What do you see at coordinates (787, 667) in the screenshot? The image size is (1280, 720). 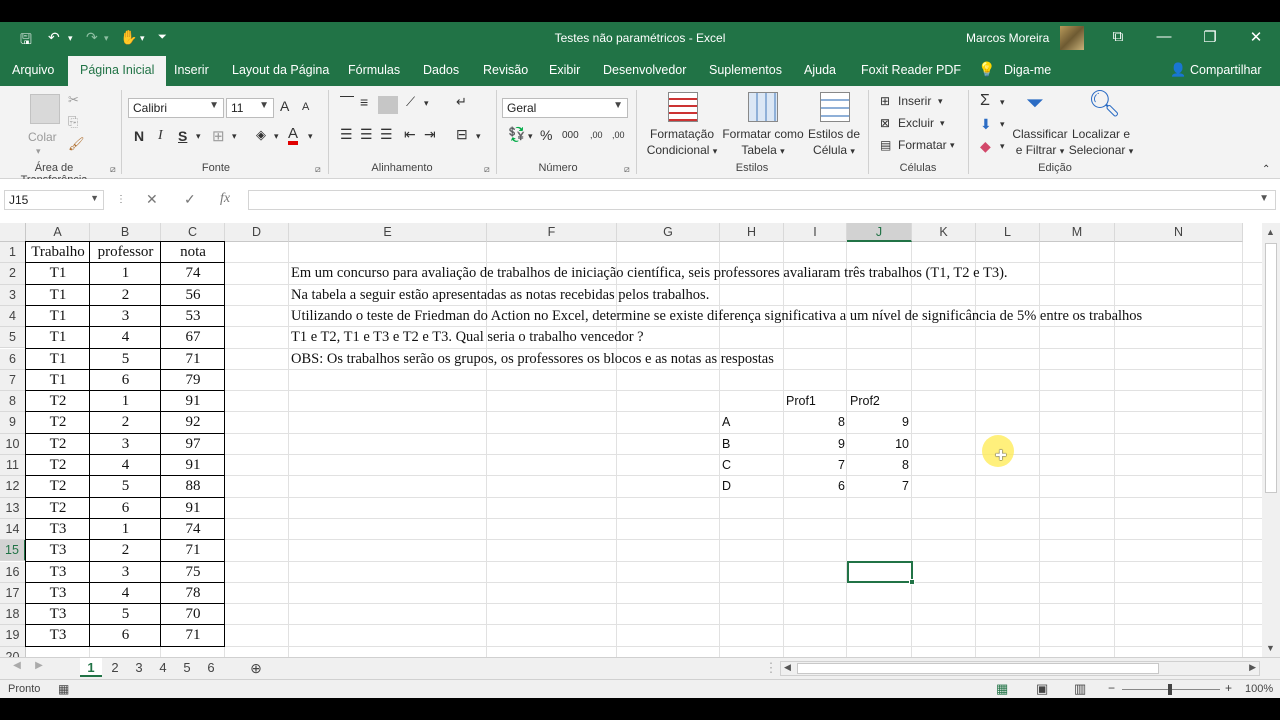 I see `scroll-left-icon: ◀` at bounding box center [787, 667].